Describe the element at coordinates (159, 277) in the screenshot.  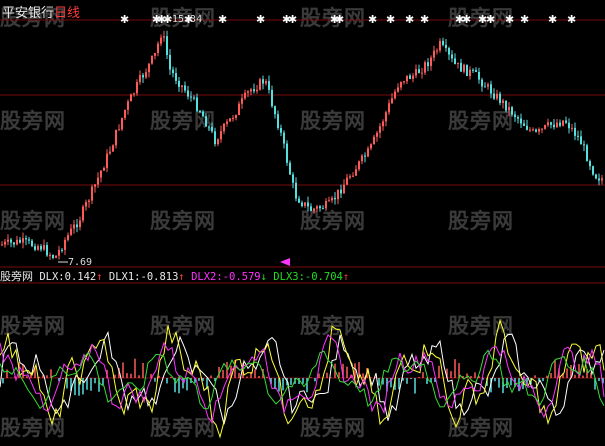
I see `dlx1-value: -0.813` at that location.